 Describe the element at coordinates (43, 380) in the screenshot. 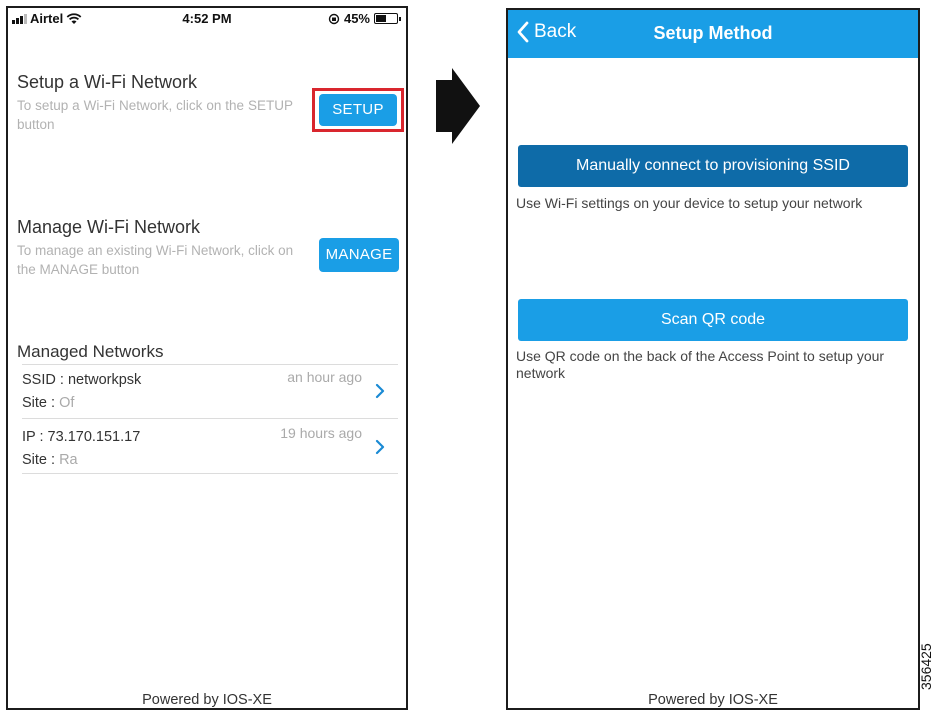

I see `network-primary-label: SSID :` at that location.